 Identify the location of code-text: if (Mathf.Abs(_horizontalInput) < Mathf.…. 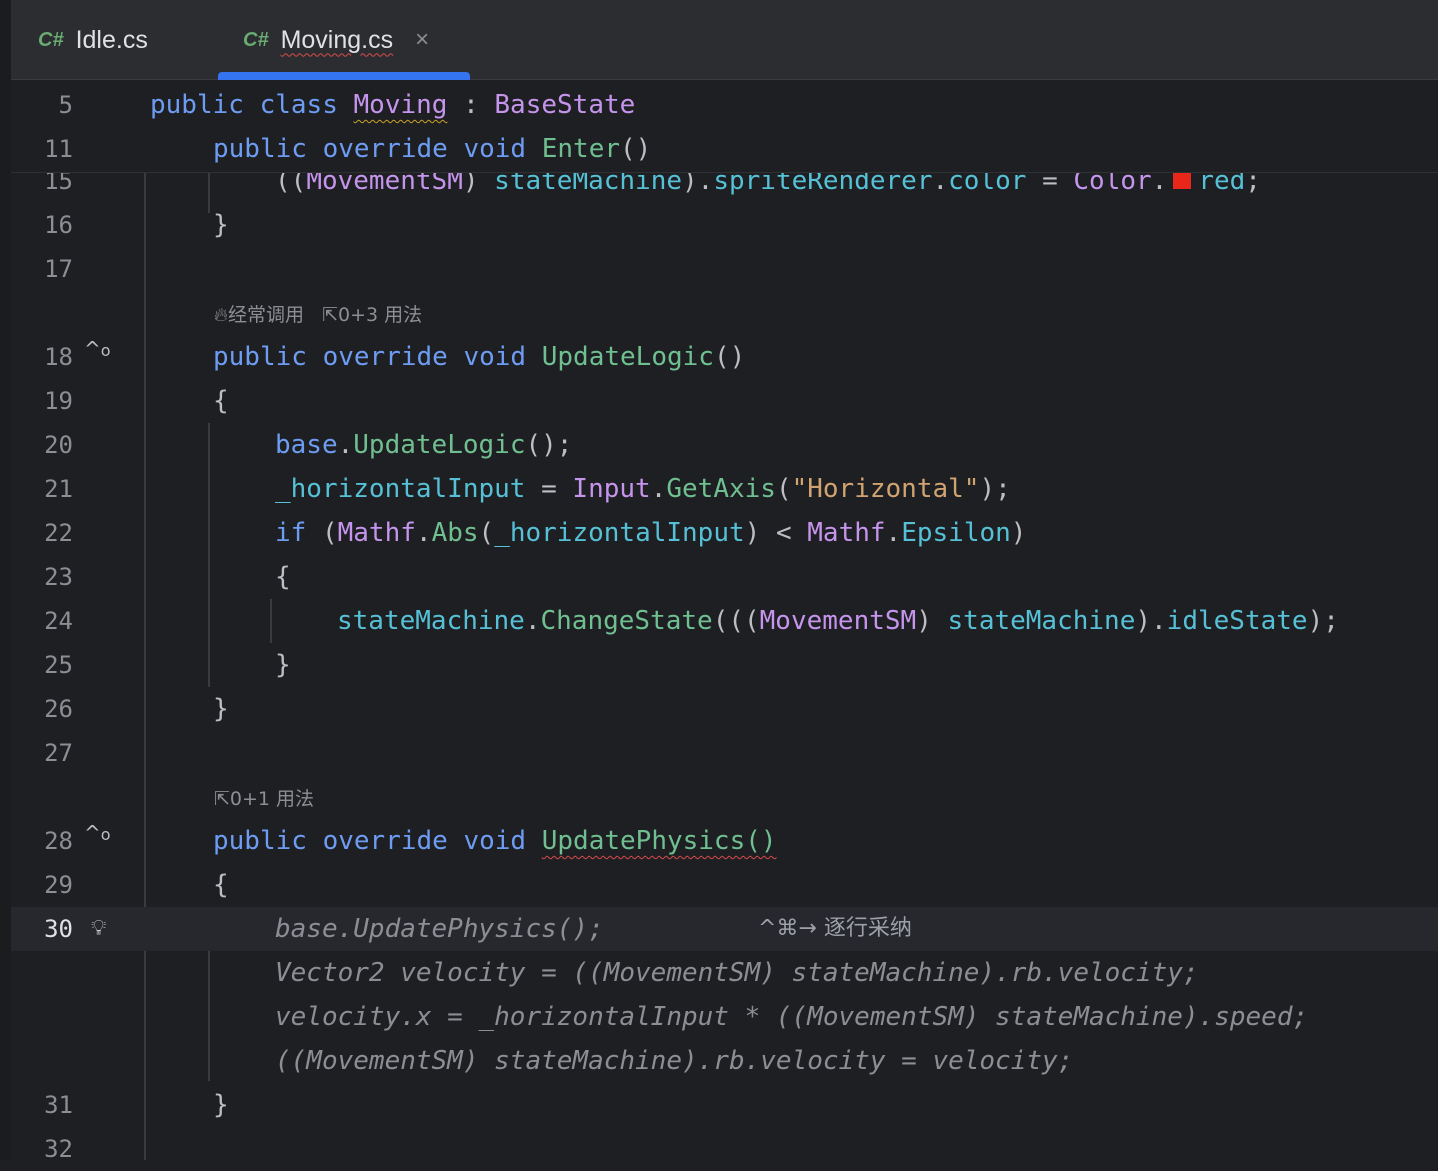
(651, 533).